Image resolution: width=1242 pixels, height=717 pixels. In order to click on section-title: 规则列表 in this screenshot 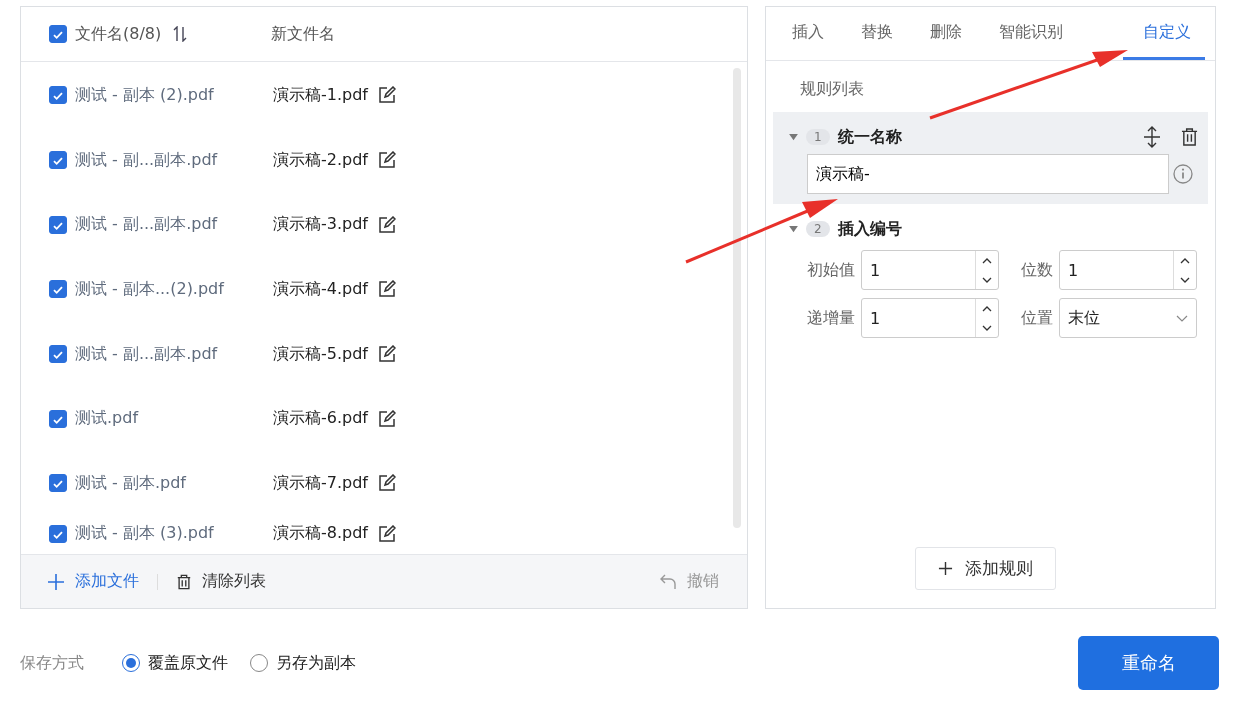, I will do `click(832, 89)`.